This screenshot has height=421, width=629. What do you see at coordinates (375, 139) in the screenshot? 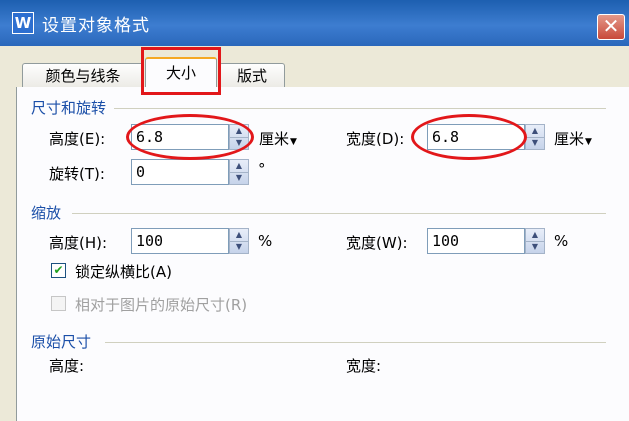
I see `width-label: 宽度(D):` at bounding box center [375, 139].